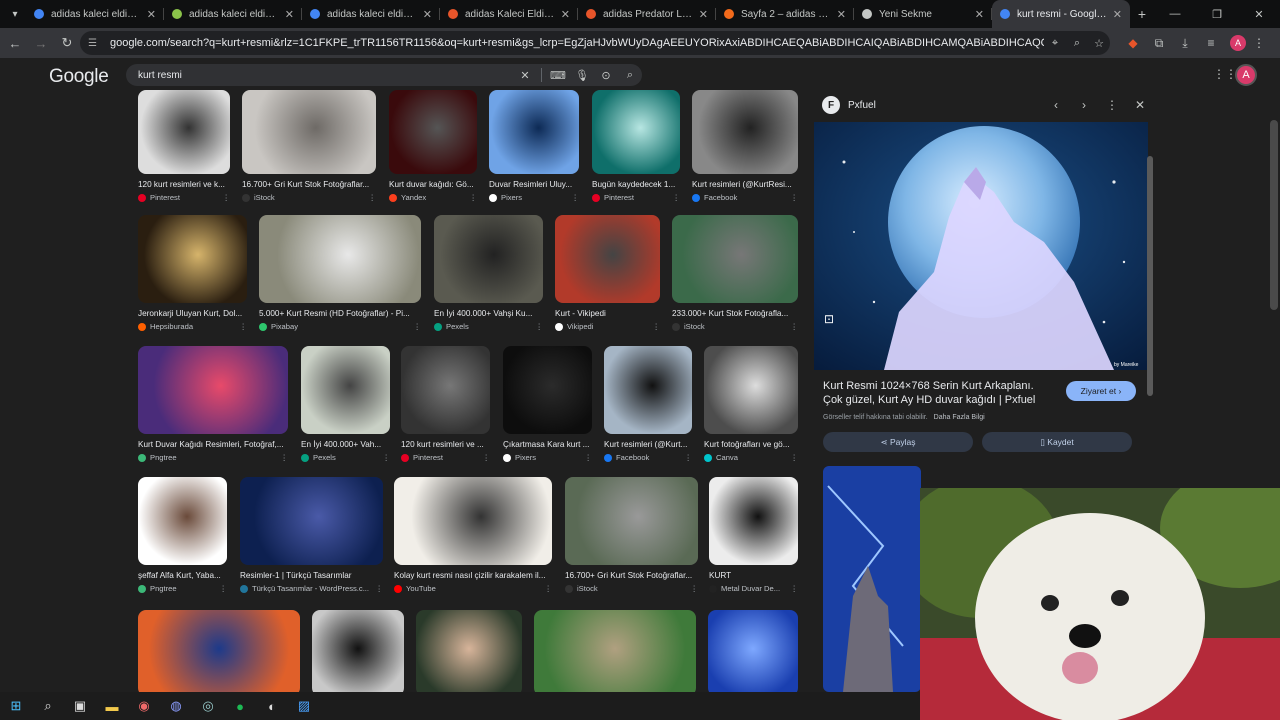 The image size is (1280, 720). I want to click on location-icon: ⌖, so click(1055, 43).